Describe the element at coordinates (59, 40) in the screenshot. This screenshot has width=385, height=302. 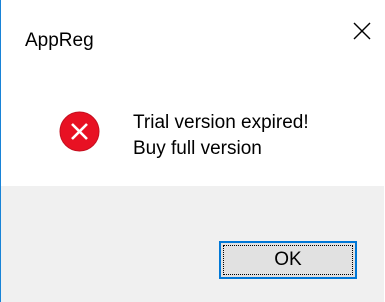
I see `window-title: AppReg` at that location.